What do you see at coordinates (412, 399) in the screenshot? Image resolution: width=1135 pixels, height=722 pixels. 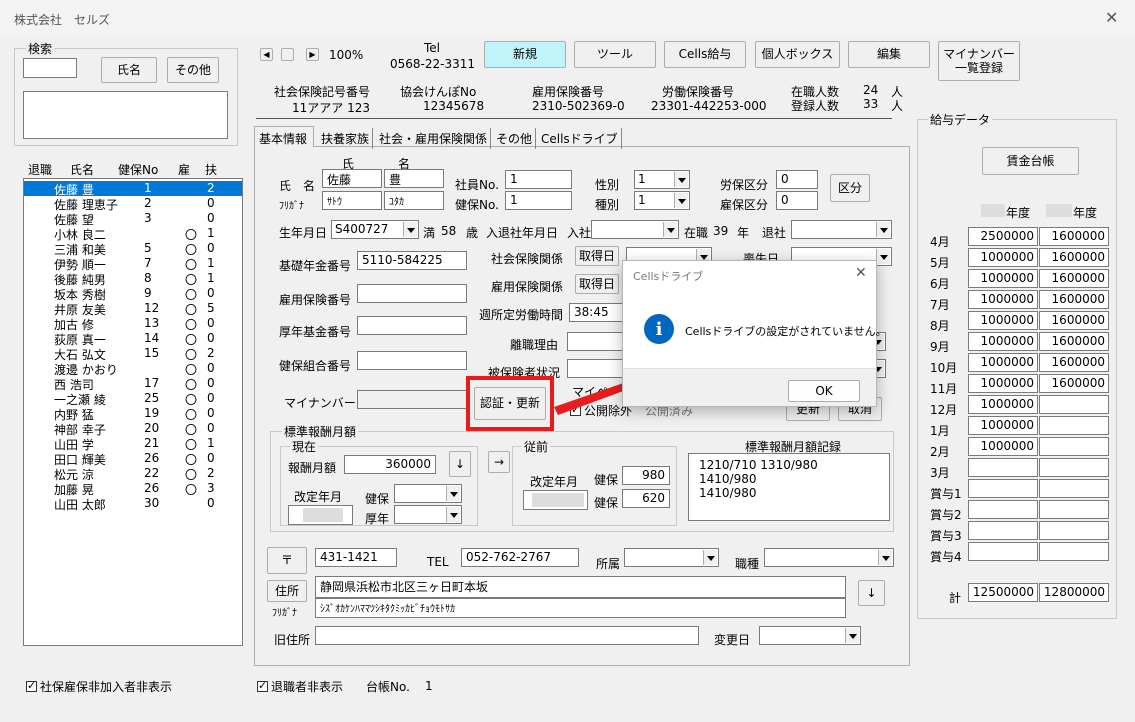 I see `mynumber-field` at bounding box center [412, 399].